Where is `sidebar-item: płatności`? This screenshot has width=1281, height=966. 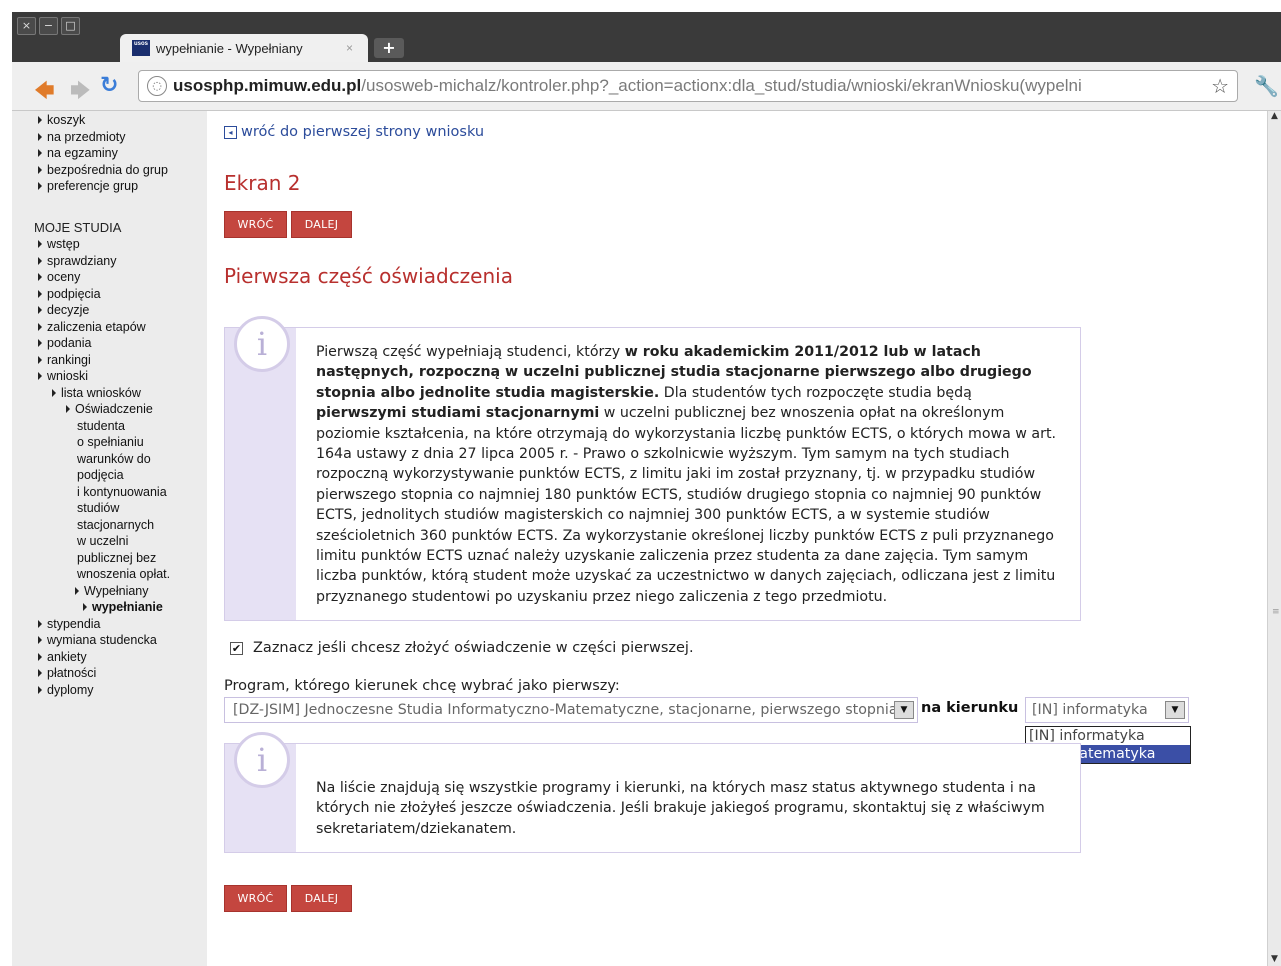
sidebar-item: płatności is located at coordinates (67, 673).